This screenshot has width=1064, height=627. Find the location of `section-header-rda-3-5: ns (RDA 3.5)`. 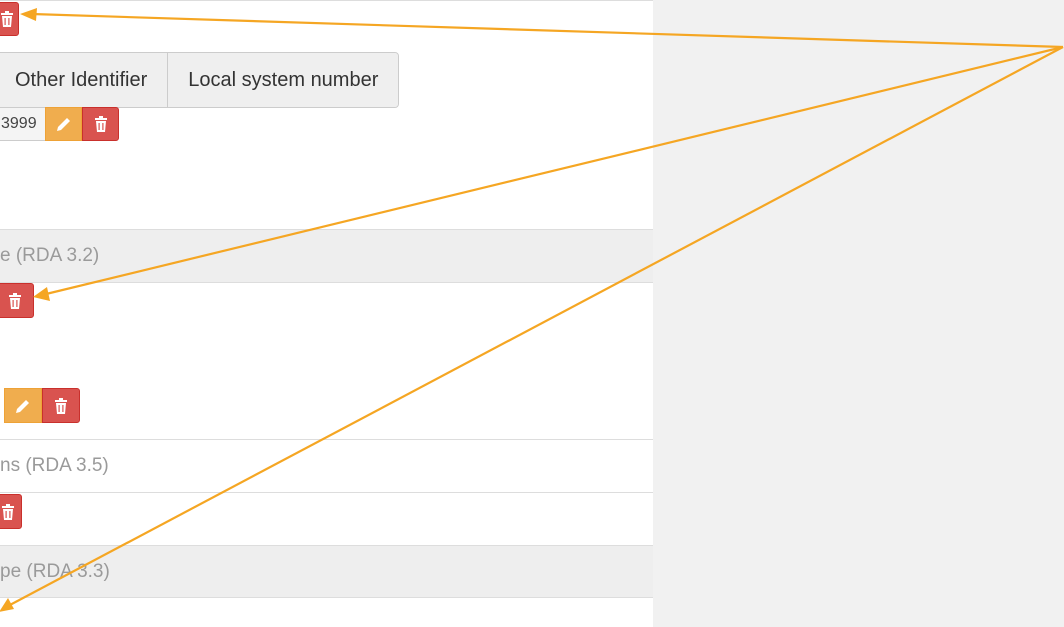

section-header-rda-3-5: ns (RDA 3.5) is located at coordinates (326, 466).